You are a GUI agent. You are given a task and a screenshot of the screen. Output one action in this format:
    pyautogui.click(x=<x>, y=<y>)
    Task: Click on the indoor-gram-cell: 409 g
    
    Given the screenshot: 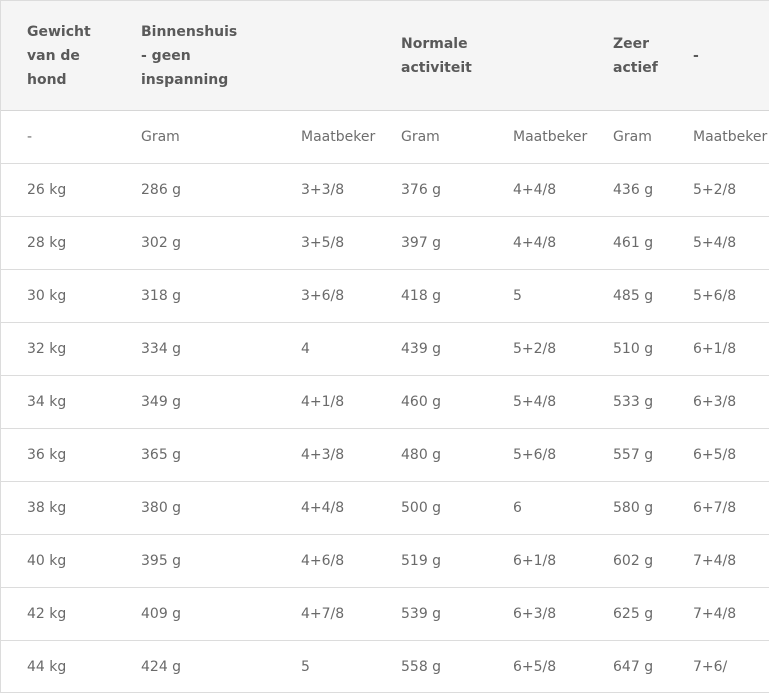 What is the action you would take?
    pyautogui.click(x=195, y=614)
    